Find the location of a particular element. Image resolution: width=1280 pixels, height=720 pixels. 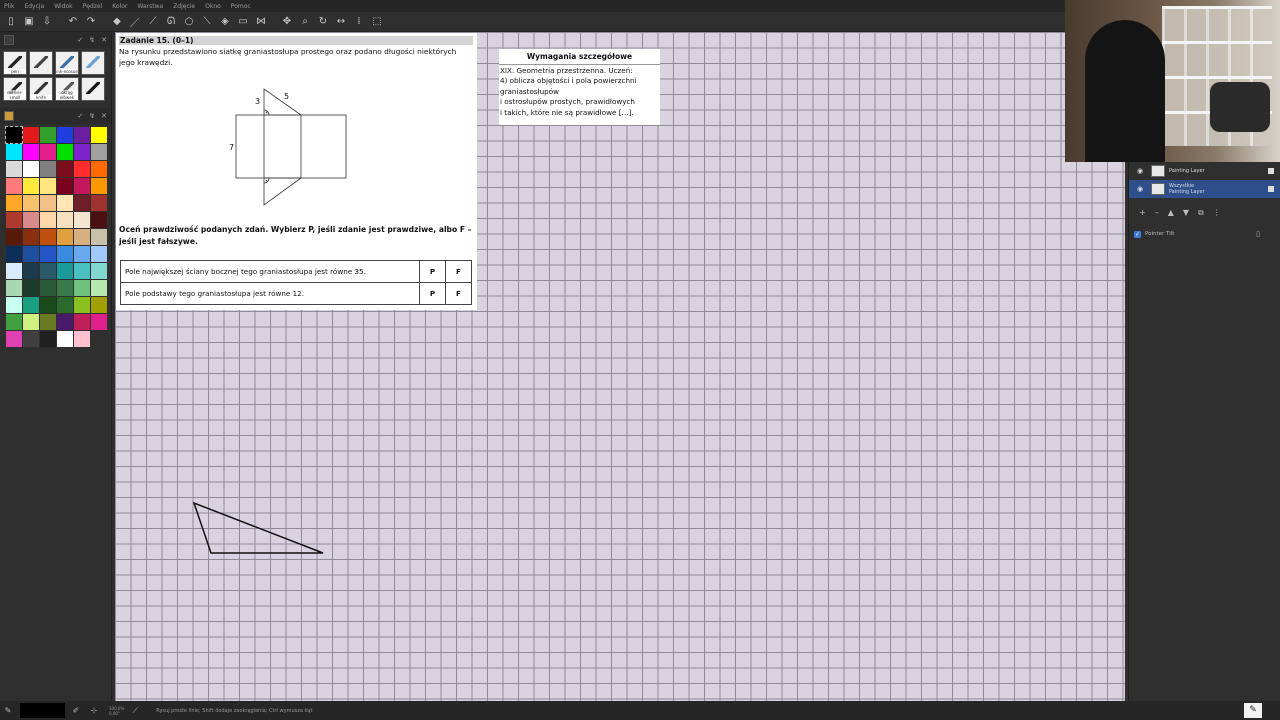

marker-brush-icon: marker-small is located at coordinates (15, 89).